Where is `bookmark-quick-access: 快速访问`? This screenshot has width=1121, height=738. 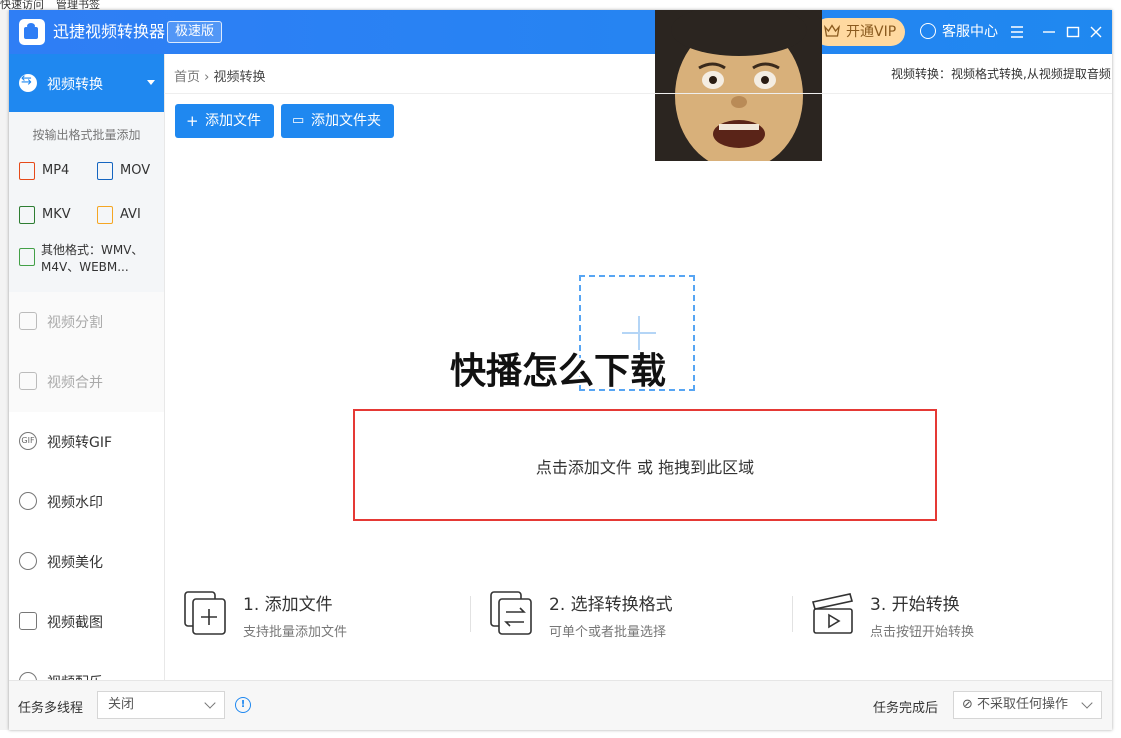 bookmark-quick-access: 快速访问 is located at coordinates (22, 5).